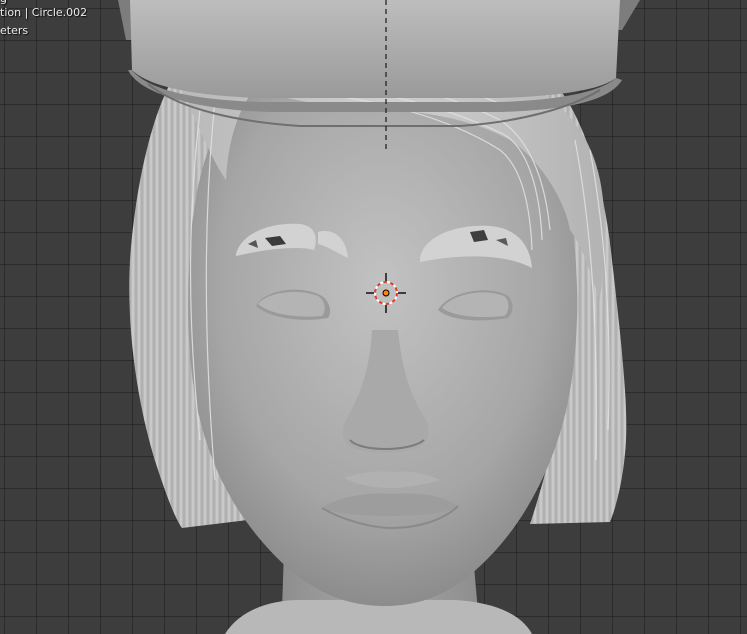 This screenshot has width=747, height=634. I want to click on origin-dot-icon, so click(386, 293).